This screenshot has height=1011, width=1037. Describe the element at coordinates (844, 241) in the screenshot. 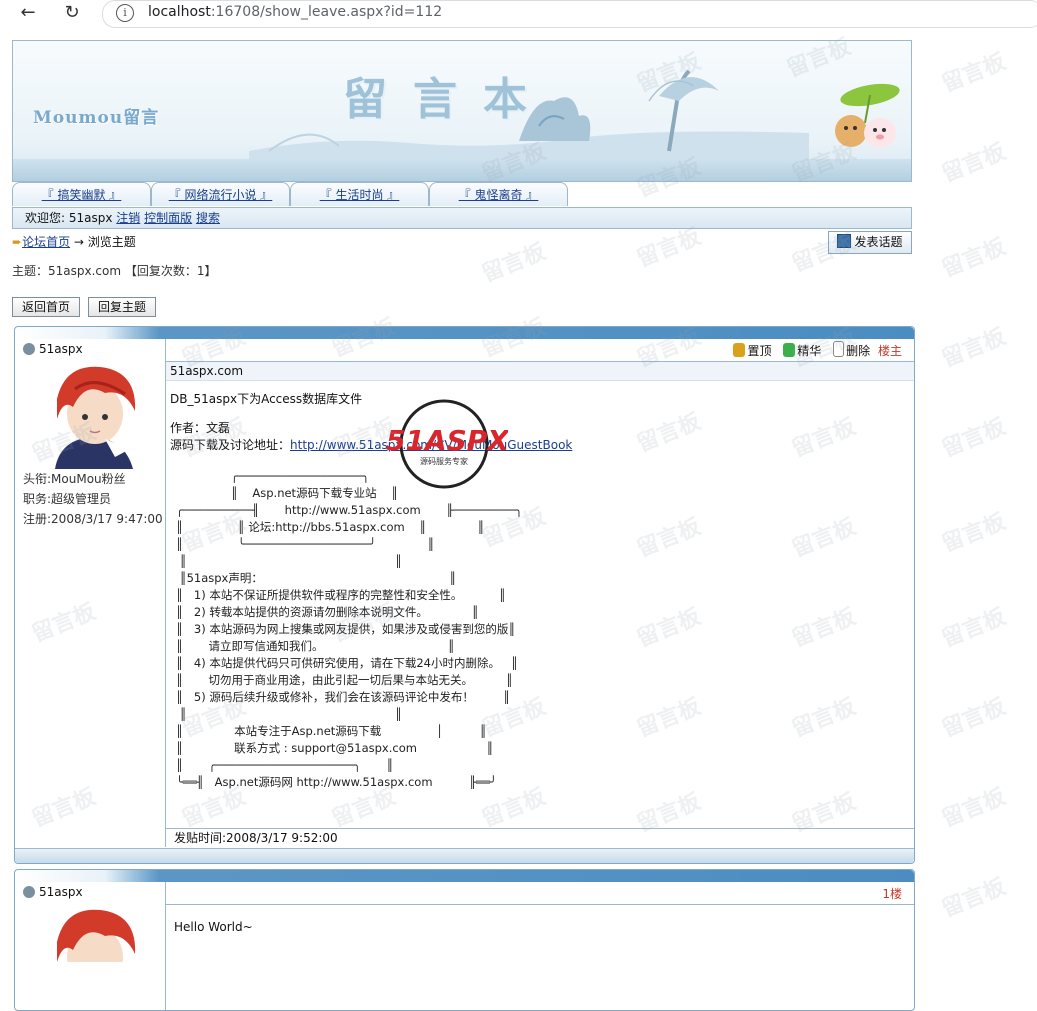

I see `compose-icon` at that location.